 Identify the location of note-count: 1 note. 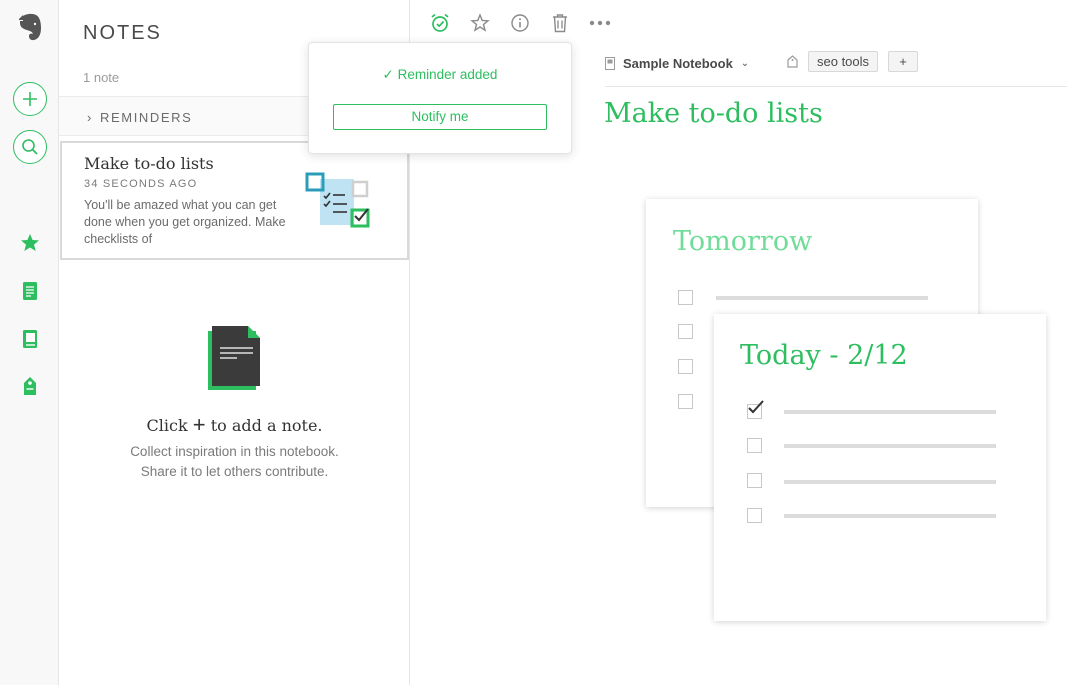
(101, 77).